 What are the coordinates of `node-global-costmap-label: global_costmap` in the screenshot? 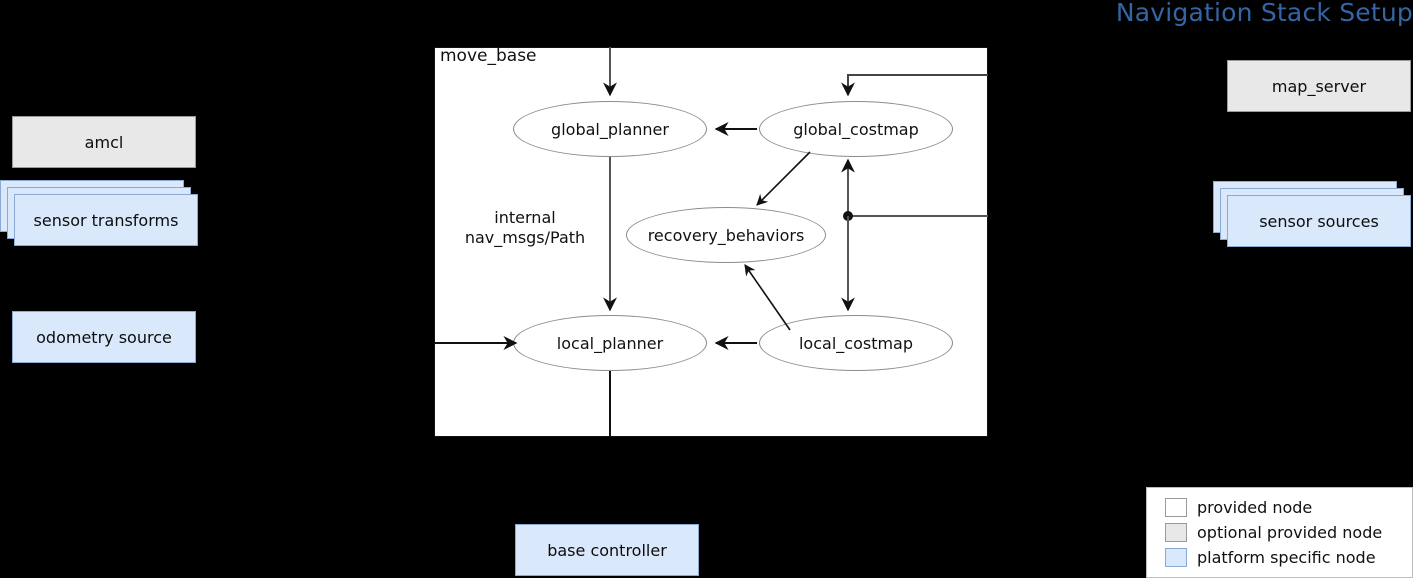 It's located at (856, 129).